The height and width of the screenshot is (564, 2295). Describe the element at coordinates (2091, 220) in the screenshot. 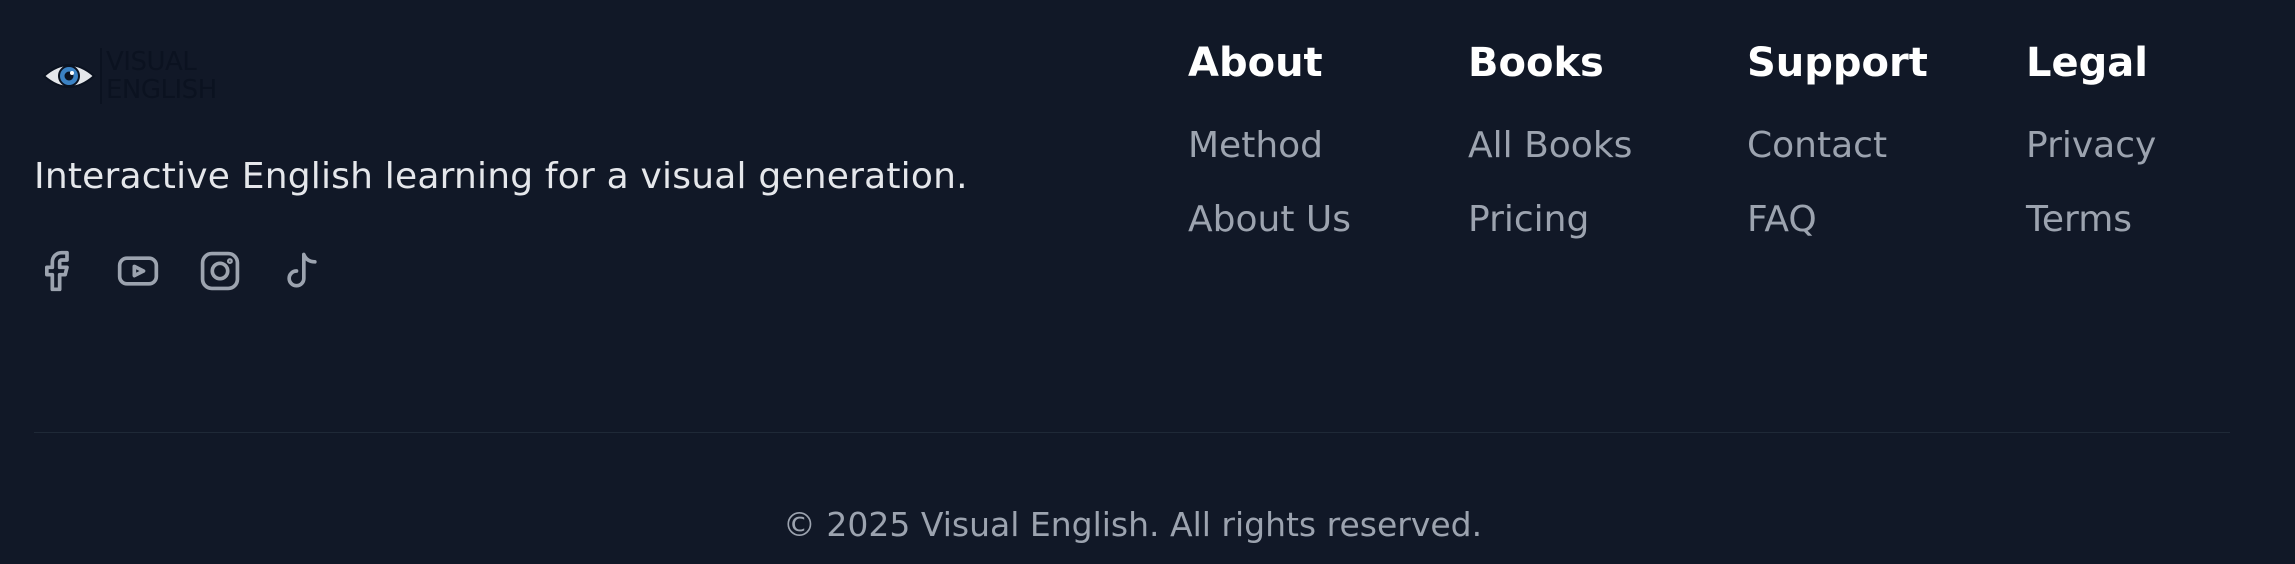

I see `footer-link-terms: Terms` at that location.